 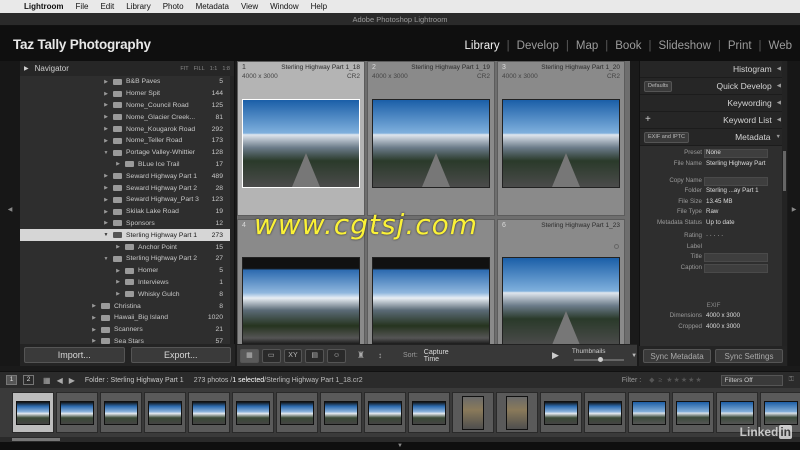 I want to click on quick-develop-preset-select: Defaults, so click(x=658, y=86).